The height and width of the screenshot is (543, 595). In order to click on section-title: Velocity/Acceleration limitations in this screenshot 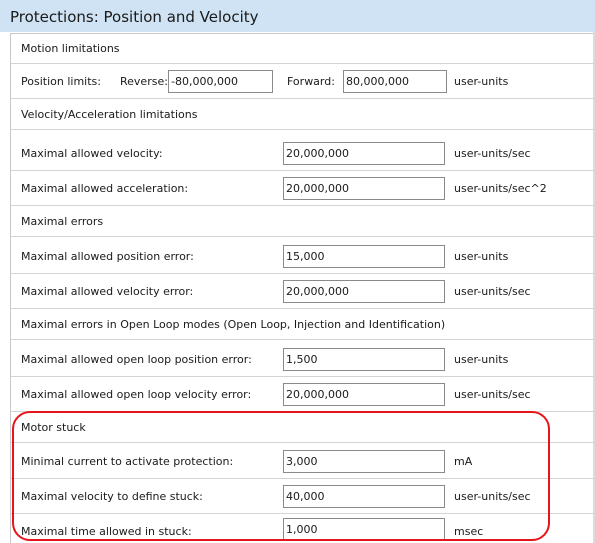, I will do `click(109, 114)`.